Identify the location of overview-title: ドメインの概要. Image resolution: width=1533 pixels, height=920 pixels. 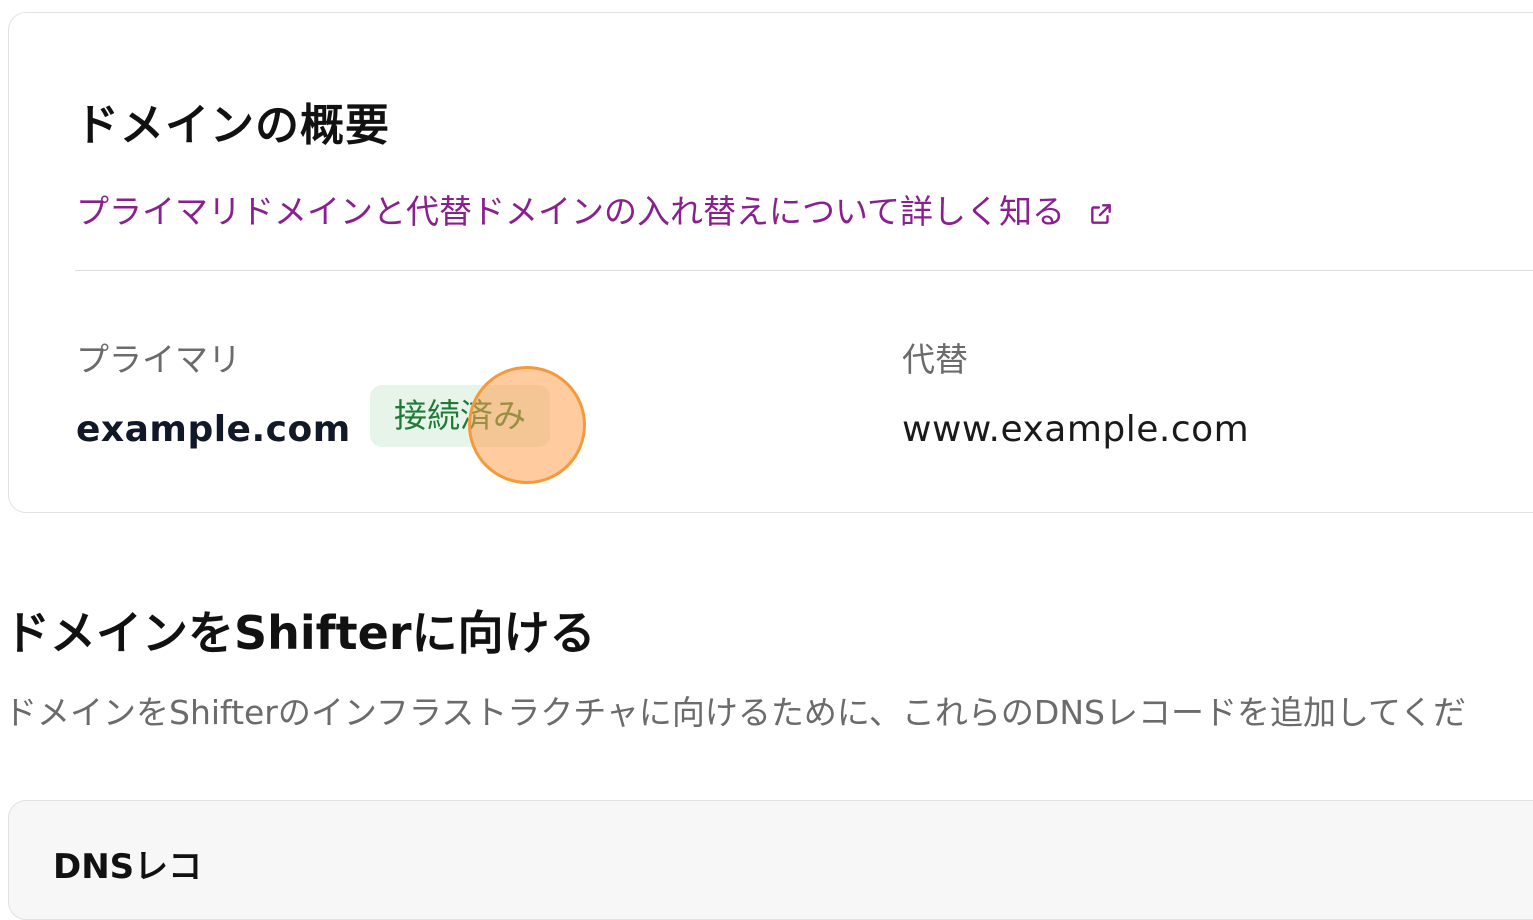
(232, 125).